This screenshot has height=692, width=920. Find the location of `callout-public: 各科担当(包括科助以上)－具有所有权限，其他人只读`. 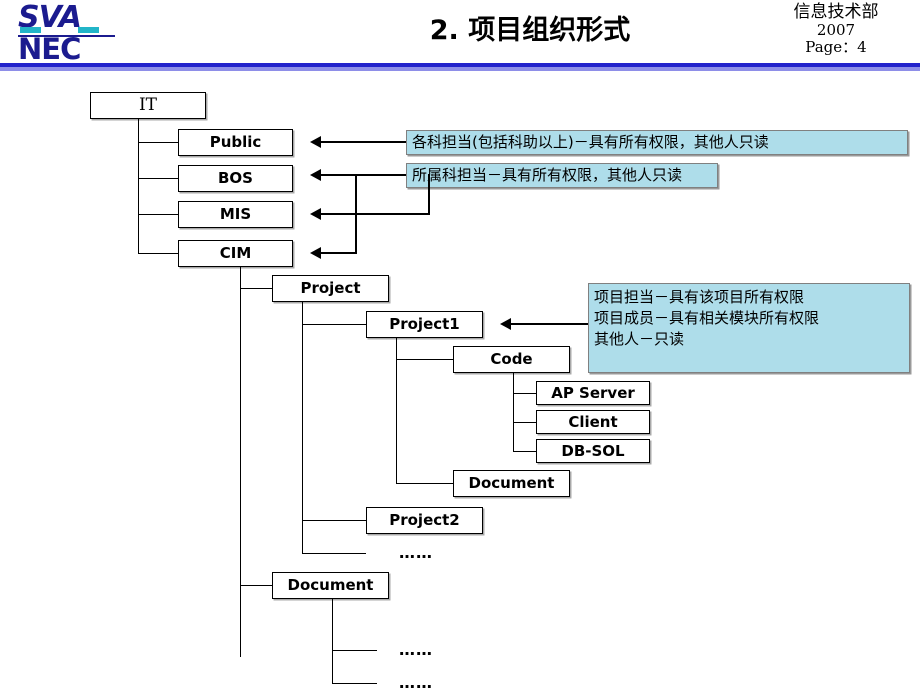

callout-public: 各科担当(包括科助以上)－具有所有权限，其他人只读 is located at coordinates (657, 142).